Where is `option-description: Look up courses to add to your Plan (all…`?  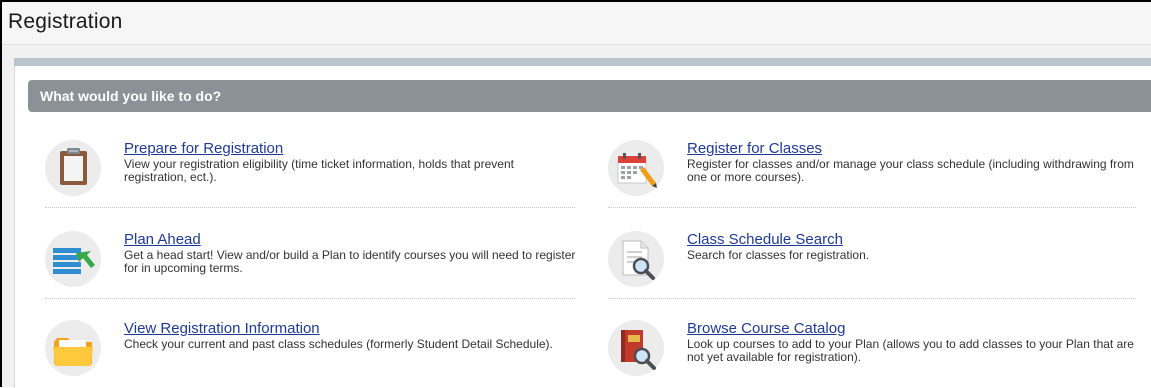
option-description: Look up courses to add to your Plan (all… is located at coordinates (910, 350).